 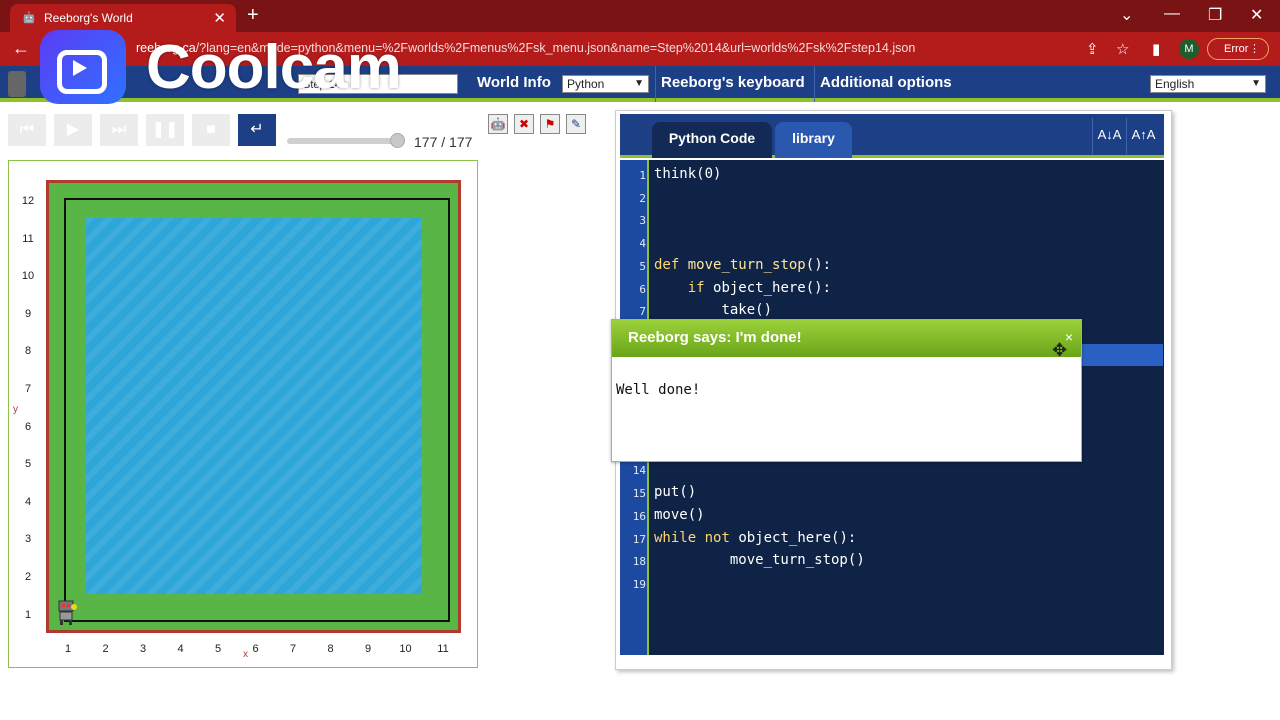 What do you see at coordinates (255, 649) in the screenshot?
I see `x-tick-label: 6` at bounding box center [255, 649].